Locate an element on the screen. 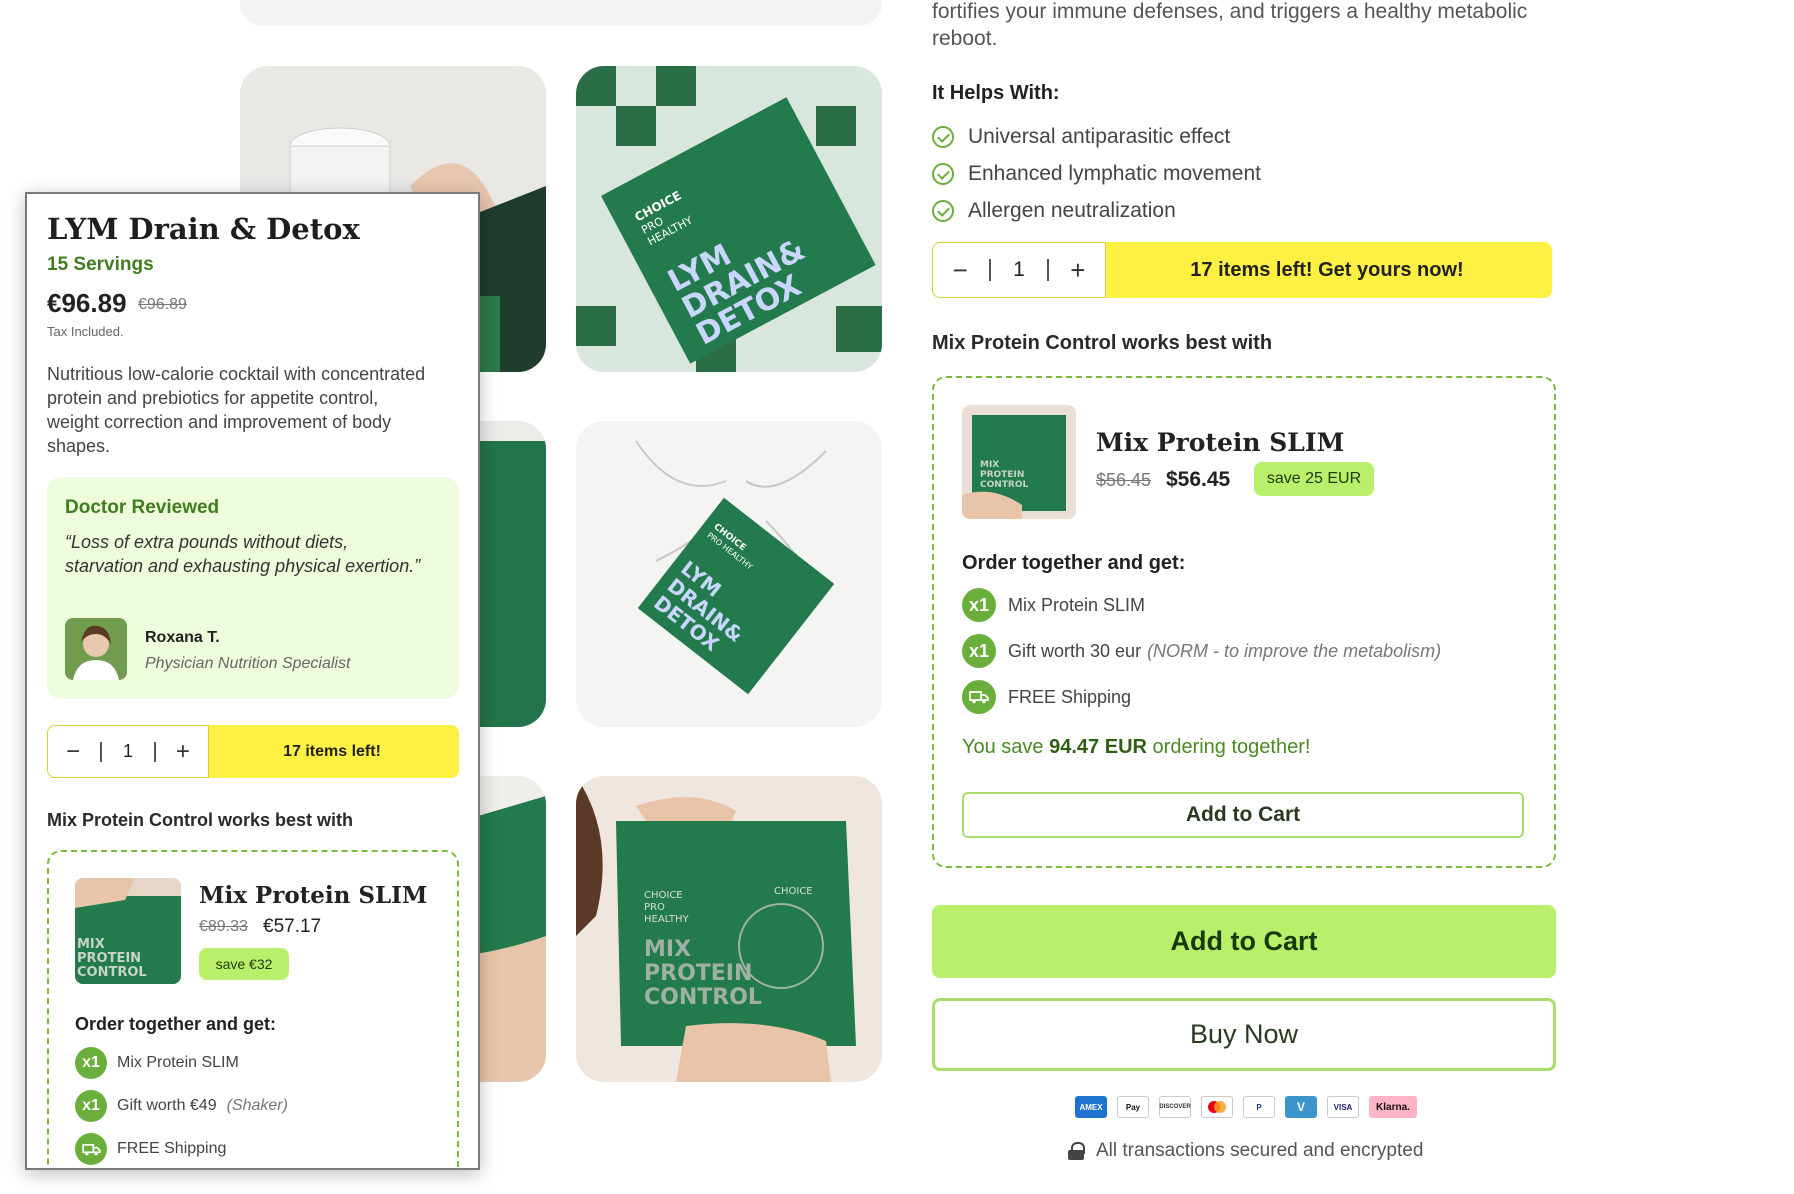 Image resolution: width=1794 pixels, height=1194 pixels. quantity-row: − 1 + 17 items left! Get yours now! is located at coordinates (1242, 270).